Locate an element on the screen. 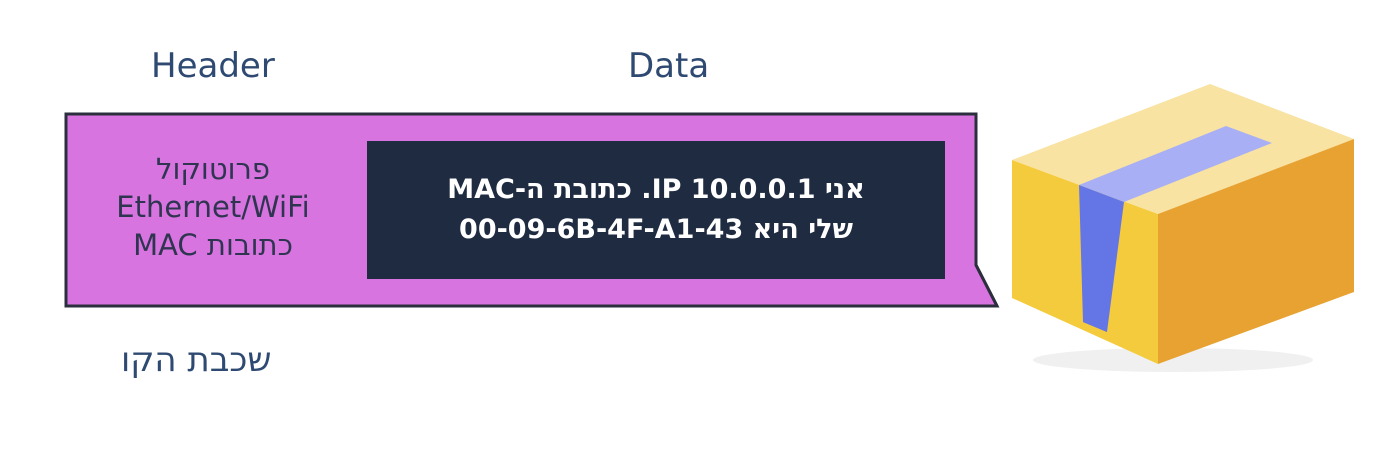 This screenshot has width=1382, height=474. header-box-text: פרוטוקול Ethernet/WiFi כתובות MAC is located at coordinates (213, 207).